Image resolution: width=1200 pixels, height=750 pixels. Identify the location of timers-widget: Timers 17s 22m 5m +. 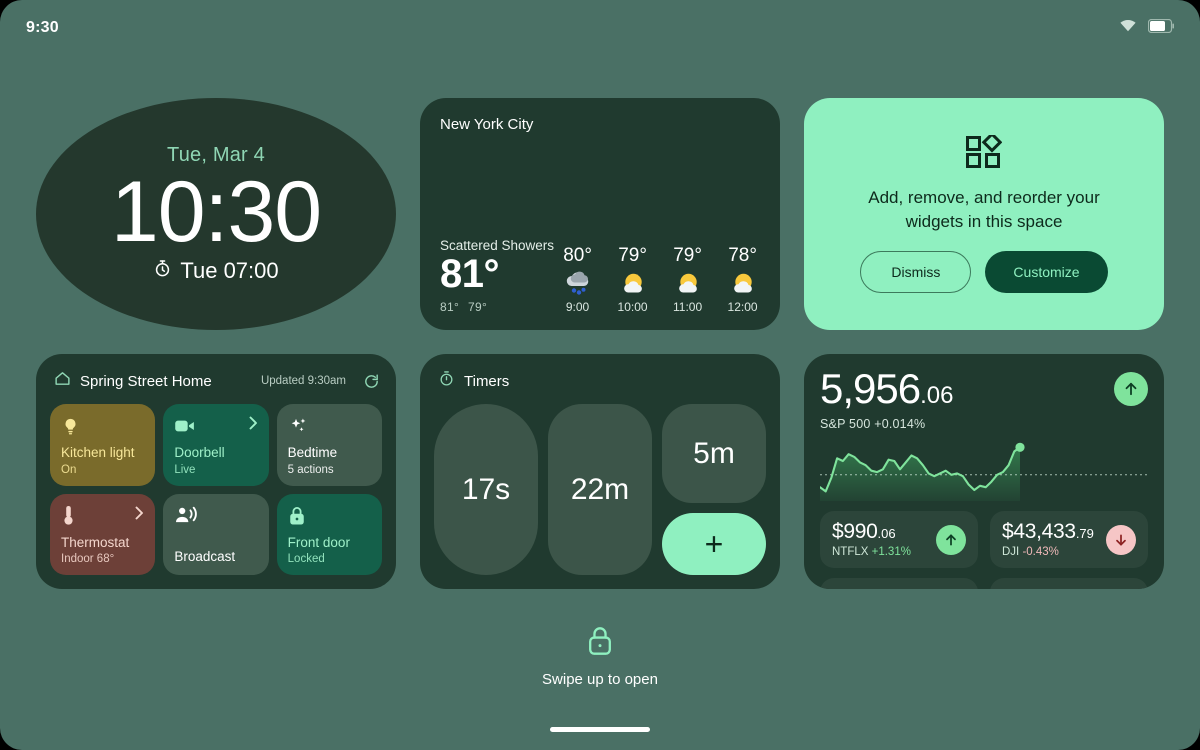
(600, 471).